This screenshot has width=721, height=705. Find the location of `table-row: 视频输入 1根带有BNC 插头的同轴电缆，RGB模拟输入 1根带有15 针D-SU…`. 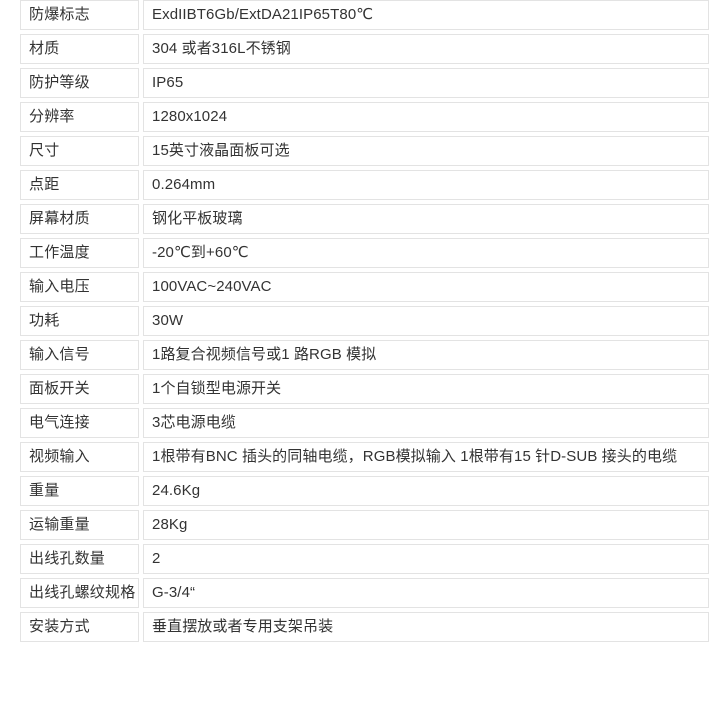

table-row: 视频输入 1根带有BNC 插头的同轴电缆，RGB模拟输入 1根带有15 针D-SU… is located at coordinates (364, 457).